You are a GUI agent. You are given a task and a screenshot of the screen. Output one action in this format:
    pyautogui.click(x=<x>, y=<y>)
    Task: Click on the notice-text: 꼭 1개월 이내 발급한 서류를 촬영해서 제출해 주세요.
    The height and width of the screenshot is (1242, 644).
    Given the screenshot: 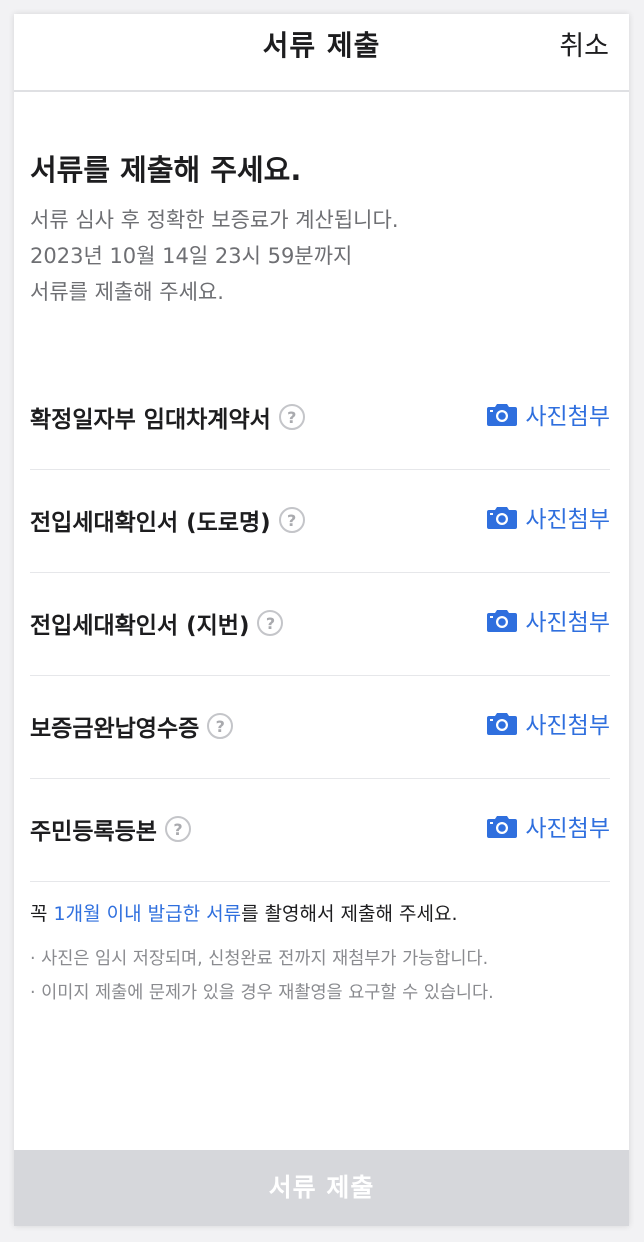 What is the action you would take?
    pyautogui.click(x=322, y=914)
    